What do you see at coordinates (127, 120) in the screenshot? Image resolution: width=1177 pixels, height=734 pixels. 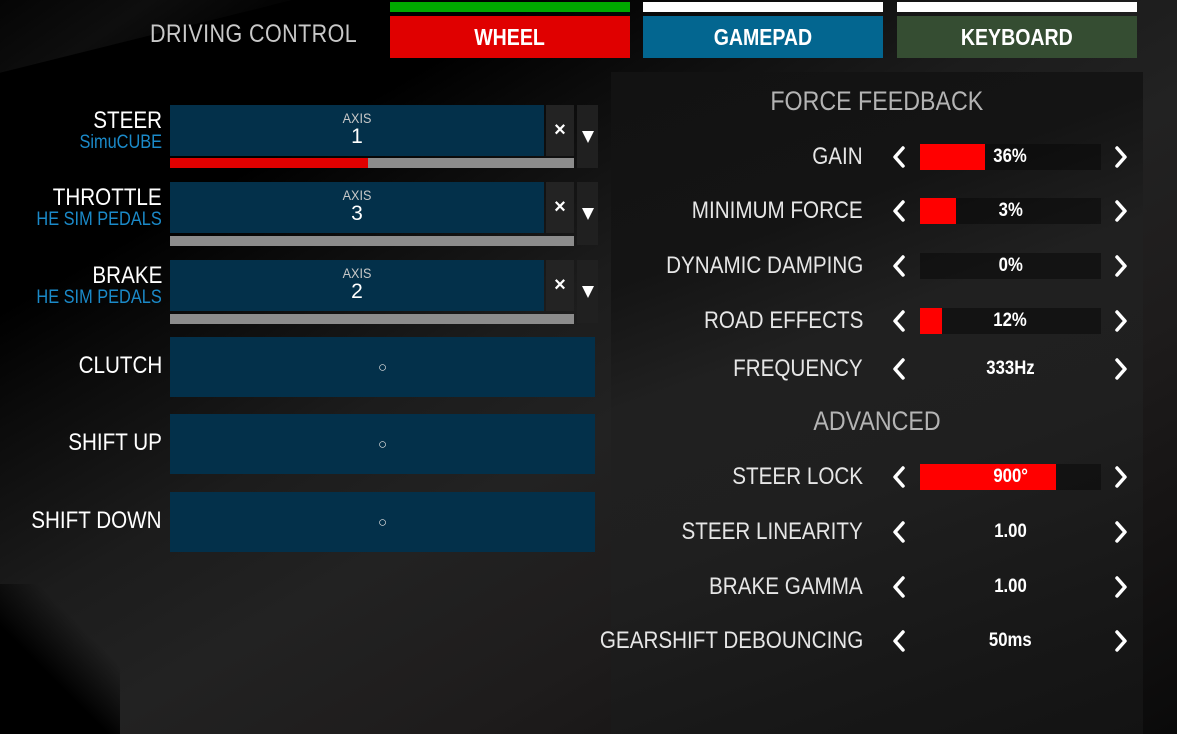 I see `control-name: STEER` at bounding box center [127, 120].